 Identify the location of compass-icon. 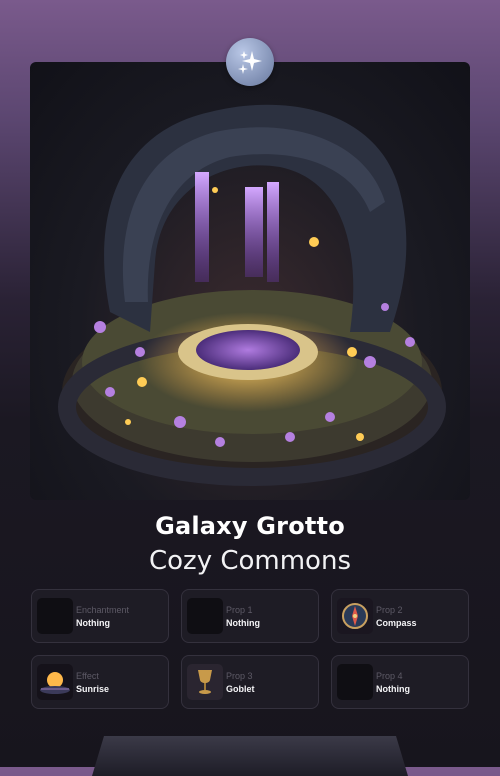
(355, 616).